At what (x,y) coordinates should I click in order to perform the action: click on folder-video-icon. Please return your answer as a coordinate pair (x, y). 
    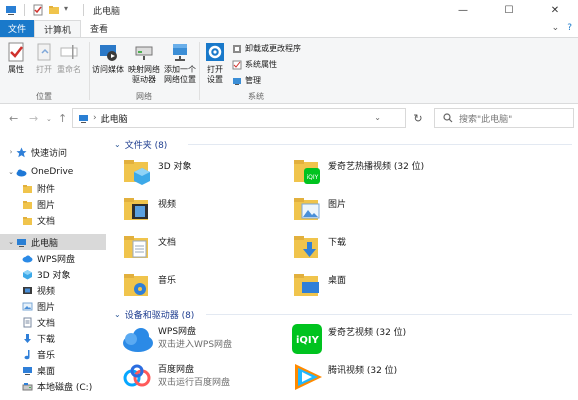
    Looking at the image, I should click on (136, 209).